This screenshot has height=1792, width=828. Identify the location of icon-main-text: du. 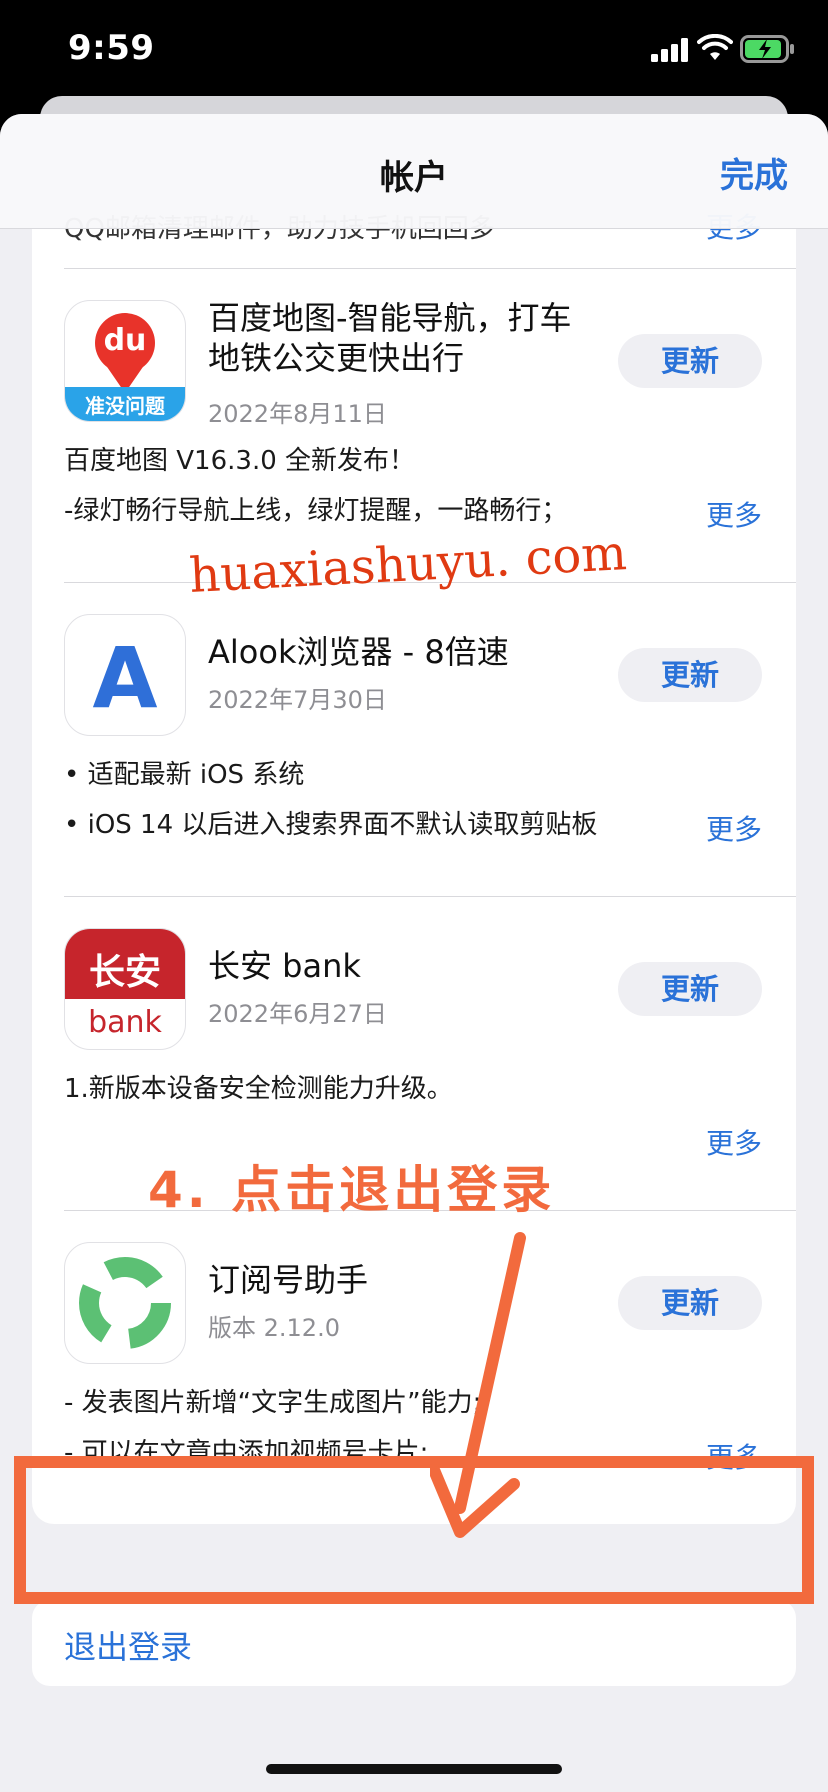
(125, 340).